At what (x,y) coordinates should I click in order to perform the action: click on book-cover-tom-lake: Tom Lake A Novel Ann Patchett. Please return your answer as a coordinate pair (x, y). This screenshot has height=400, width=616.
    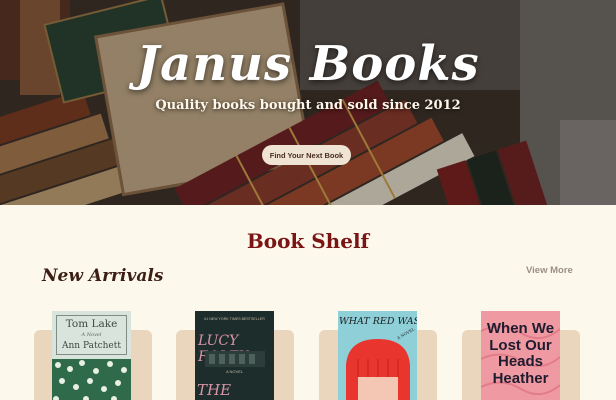
    Looking at the image, I should click on (91, 355).